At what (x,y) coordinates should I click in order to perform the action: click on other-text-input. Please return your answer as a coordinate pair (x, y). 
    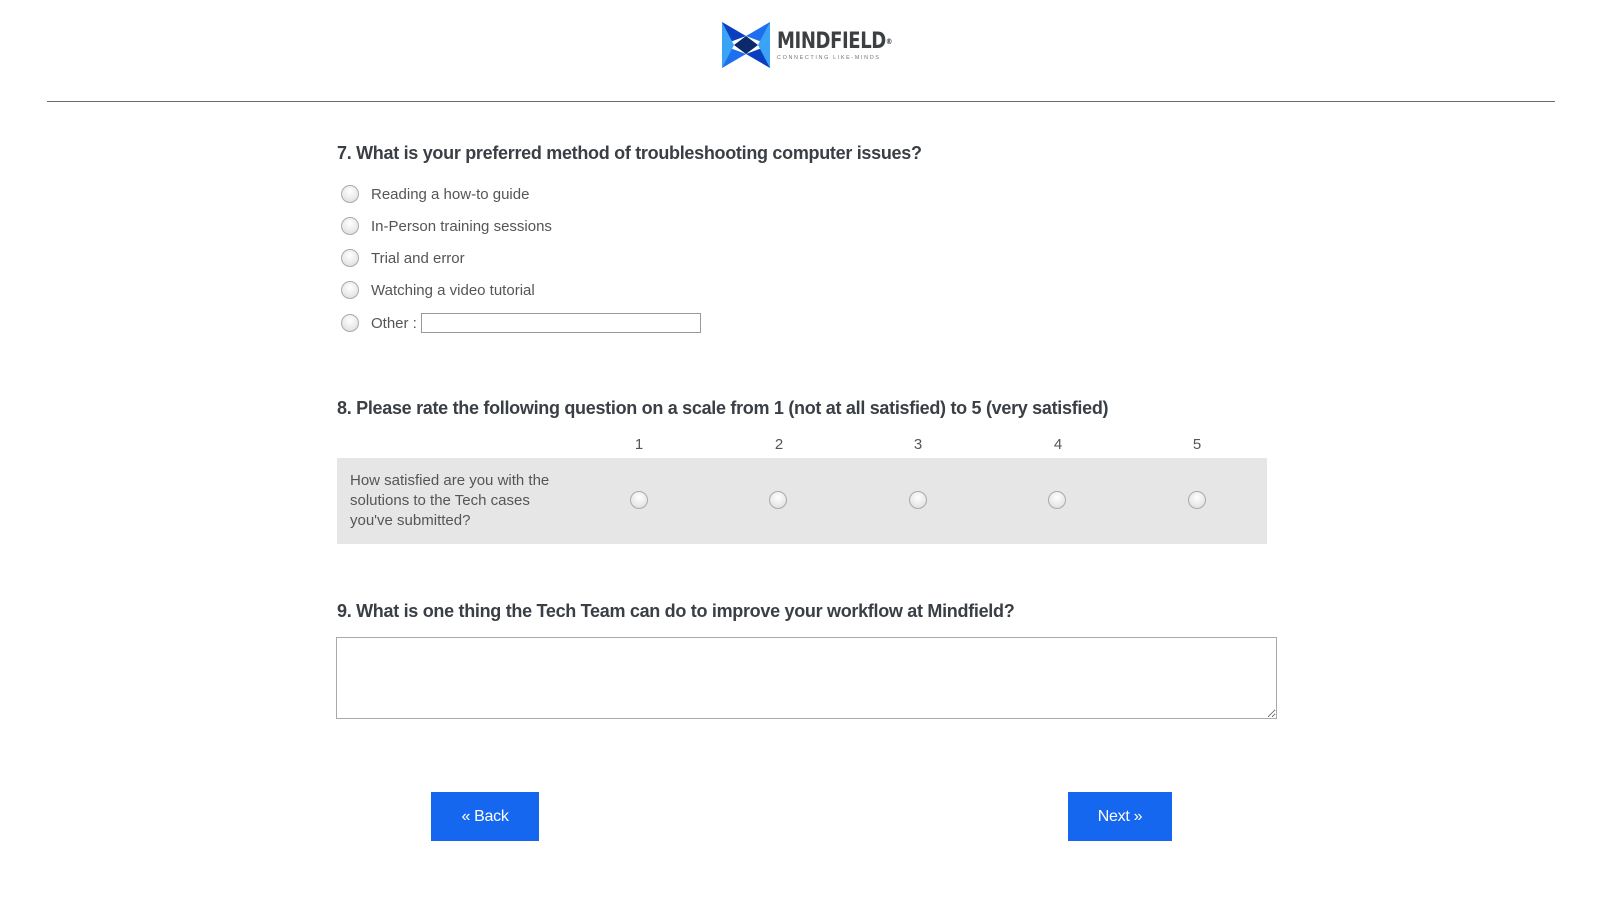
    Looking at the image, I should click on (560, 323).